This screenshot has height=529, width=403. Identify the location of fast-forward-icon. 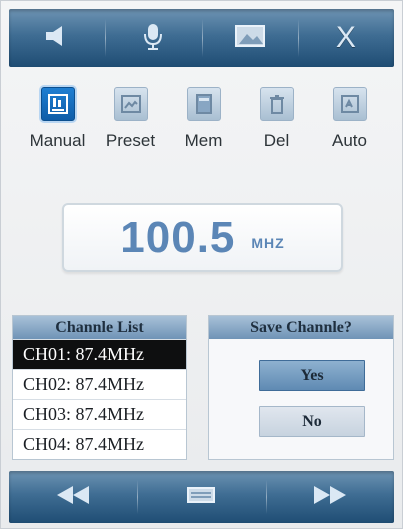
(330, 497).